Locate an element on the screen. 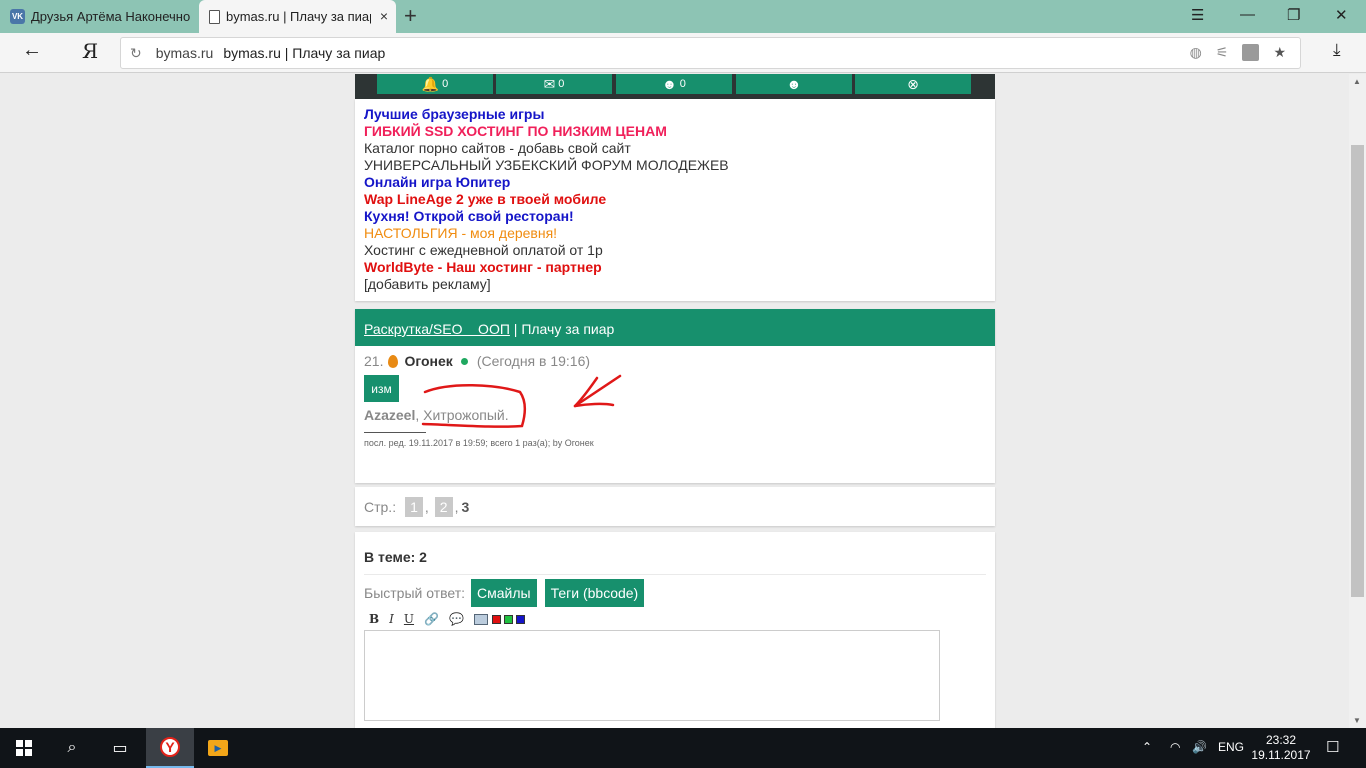 This screenshot has height=768, width=1366. restore-icon: ❐ is located at coordinates (1293, 15).